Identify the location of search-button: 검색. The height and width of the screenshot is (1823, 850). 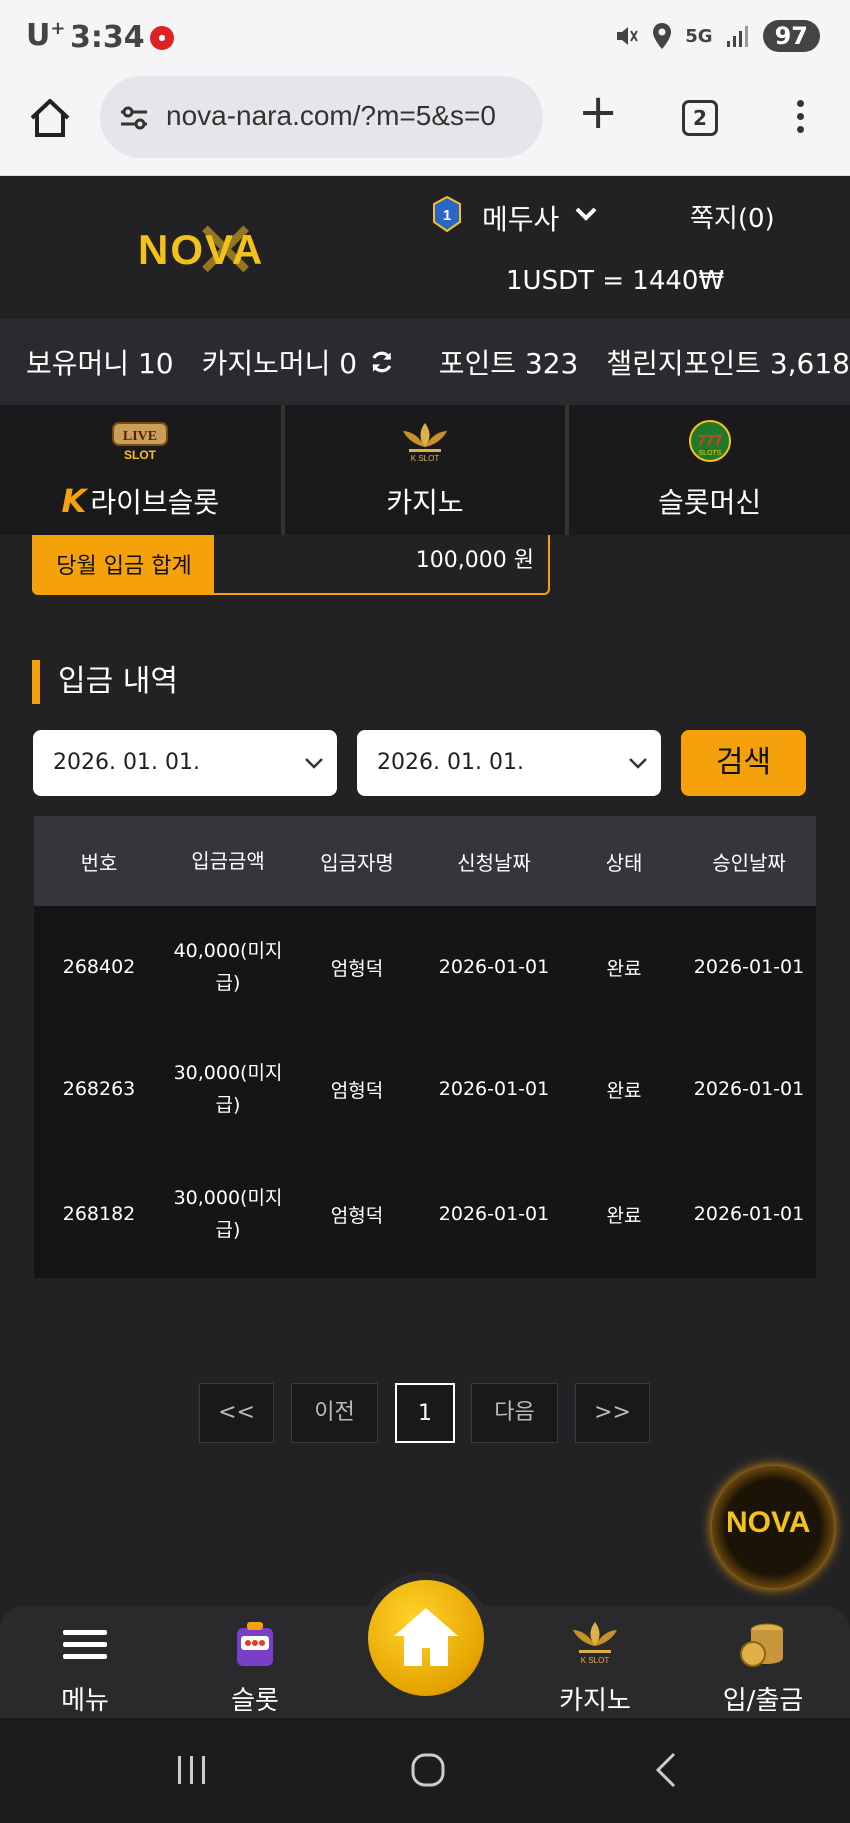
(743, 763).